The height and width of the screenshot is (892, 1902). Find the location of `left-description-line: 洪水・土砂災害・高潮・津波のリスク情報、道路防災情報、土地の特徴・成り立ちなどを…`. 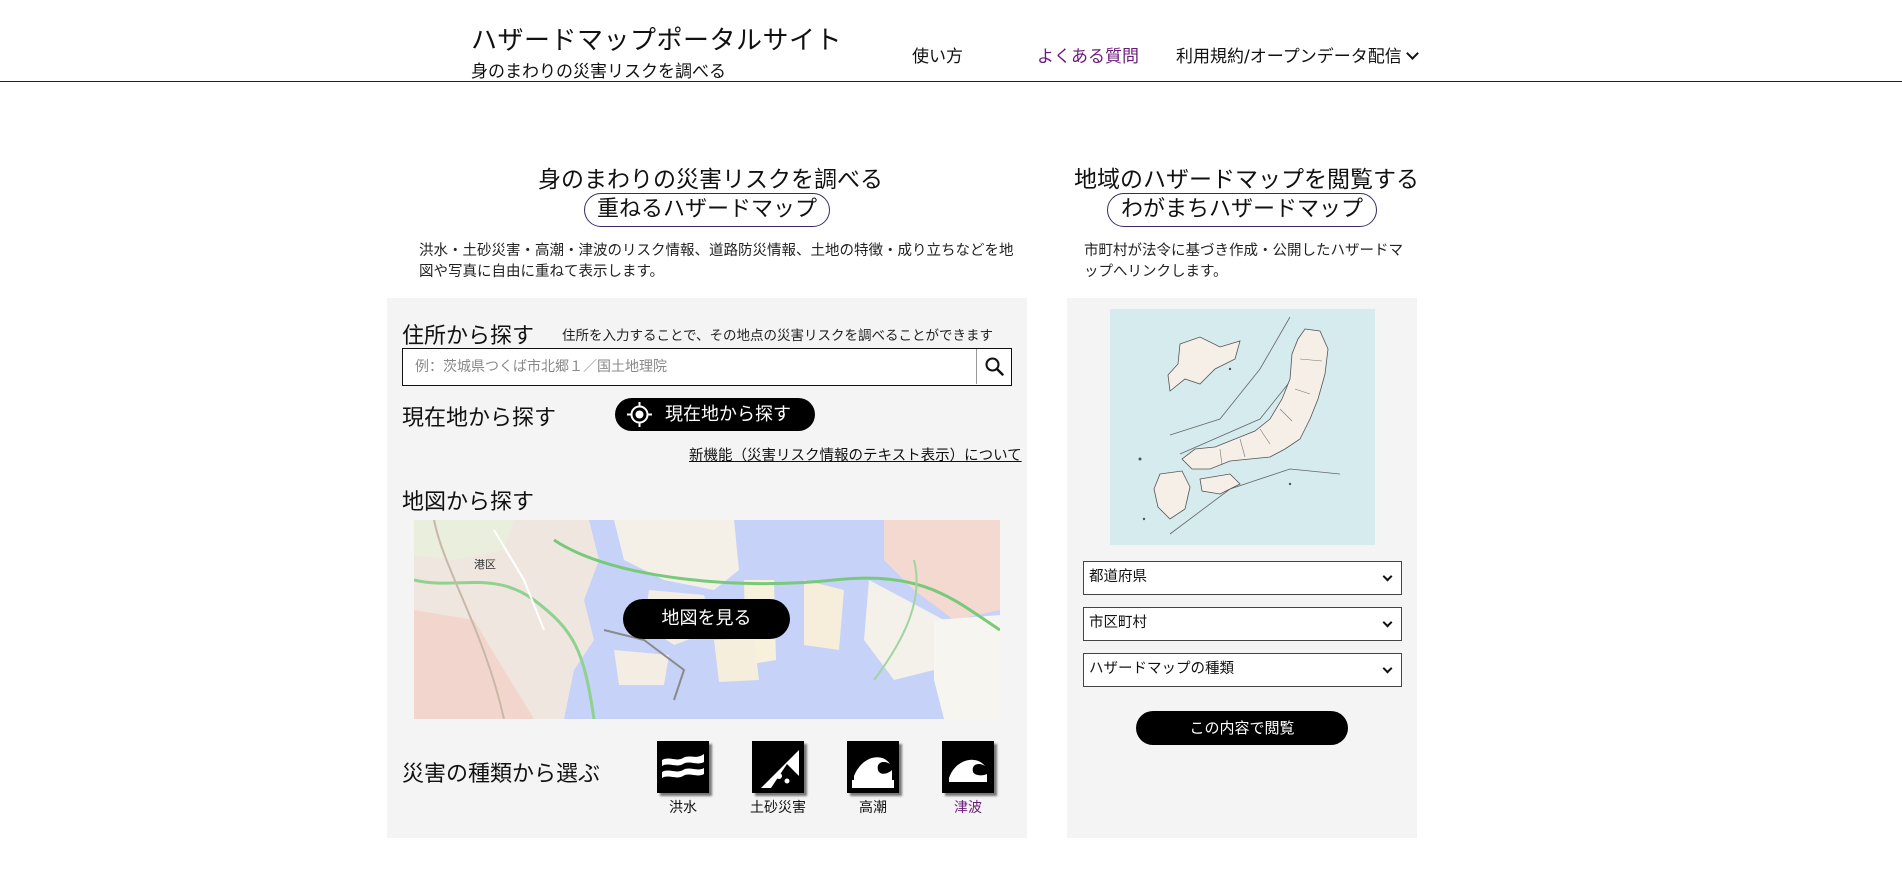

left-description-line: 洪水・土砂災害・高潮・津波のリスク情報、道路防災情報、土地の特徴・成り立ちなどを… is located at coordinates (716, 251).